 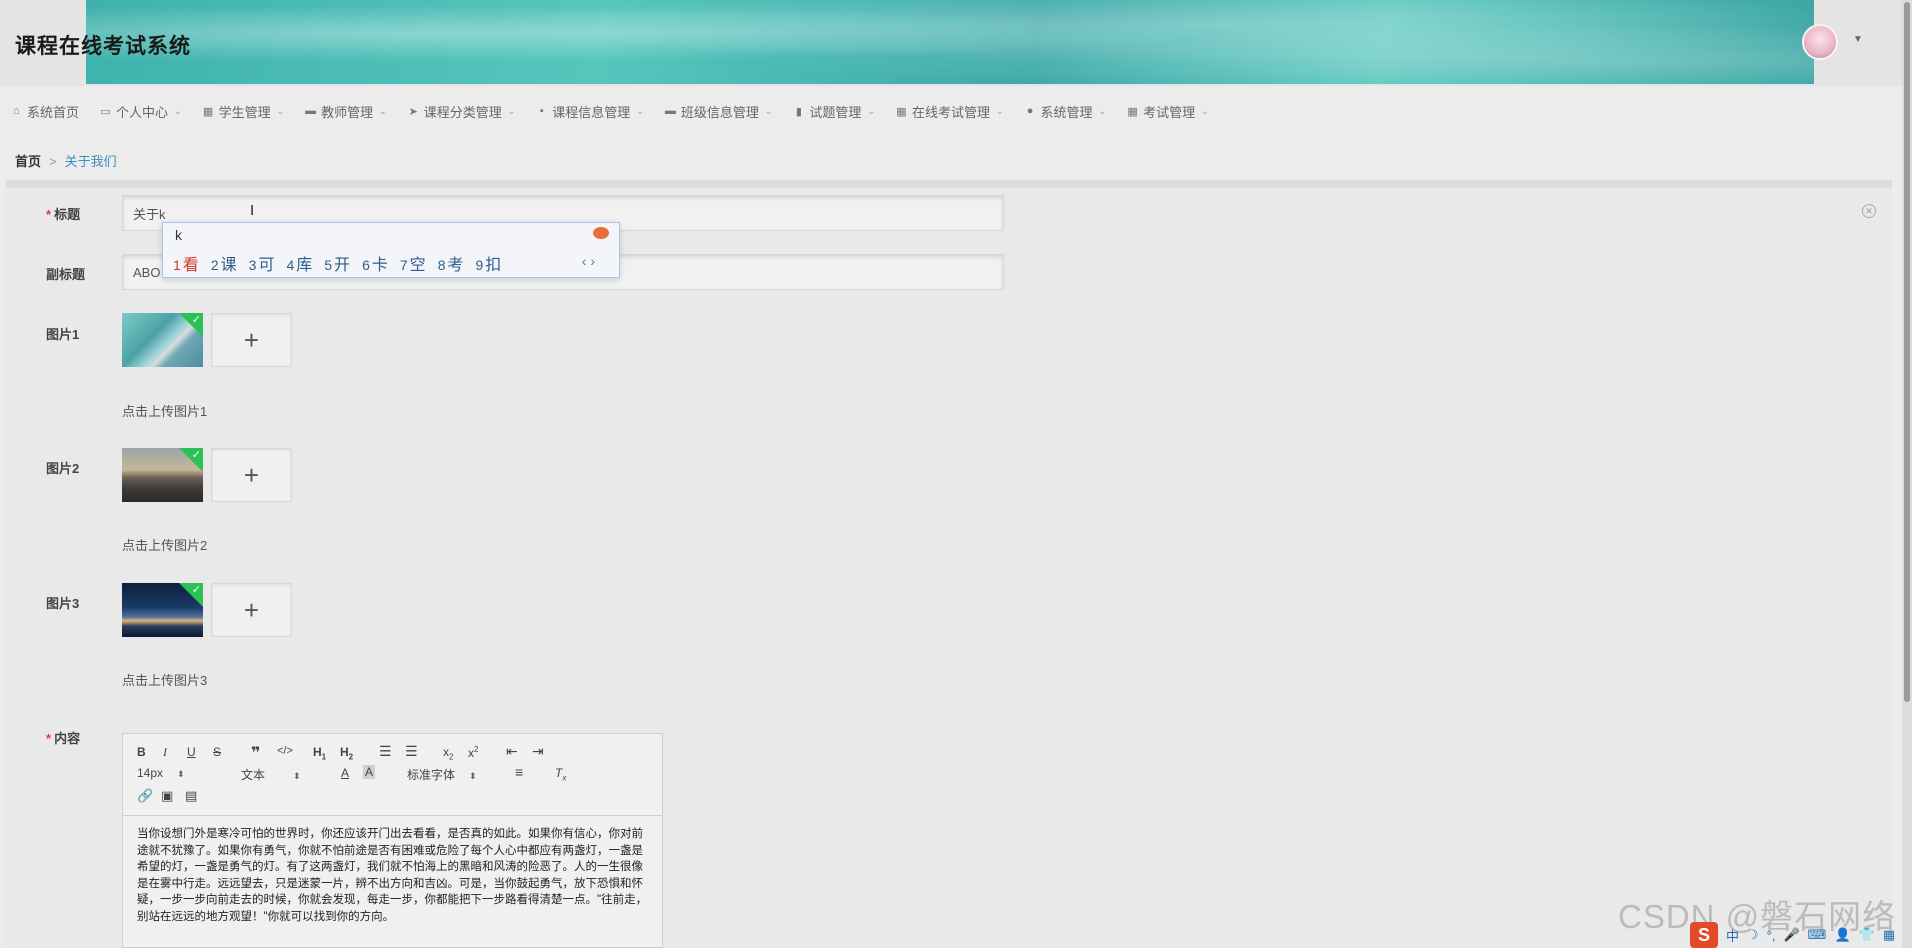 What do you see at coordinates (319, 753) in the screenshot?
I see `heading1-icon: H1` at bounding box center [319, 753].